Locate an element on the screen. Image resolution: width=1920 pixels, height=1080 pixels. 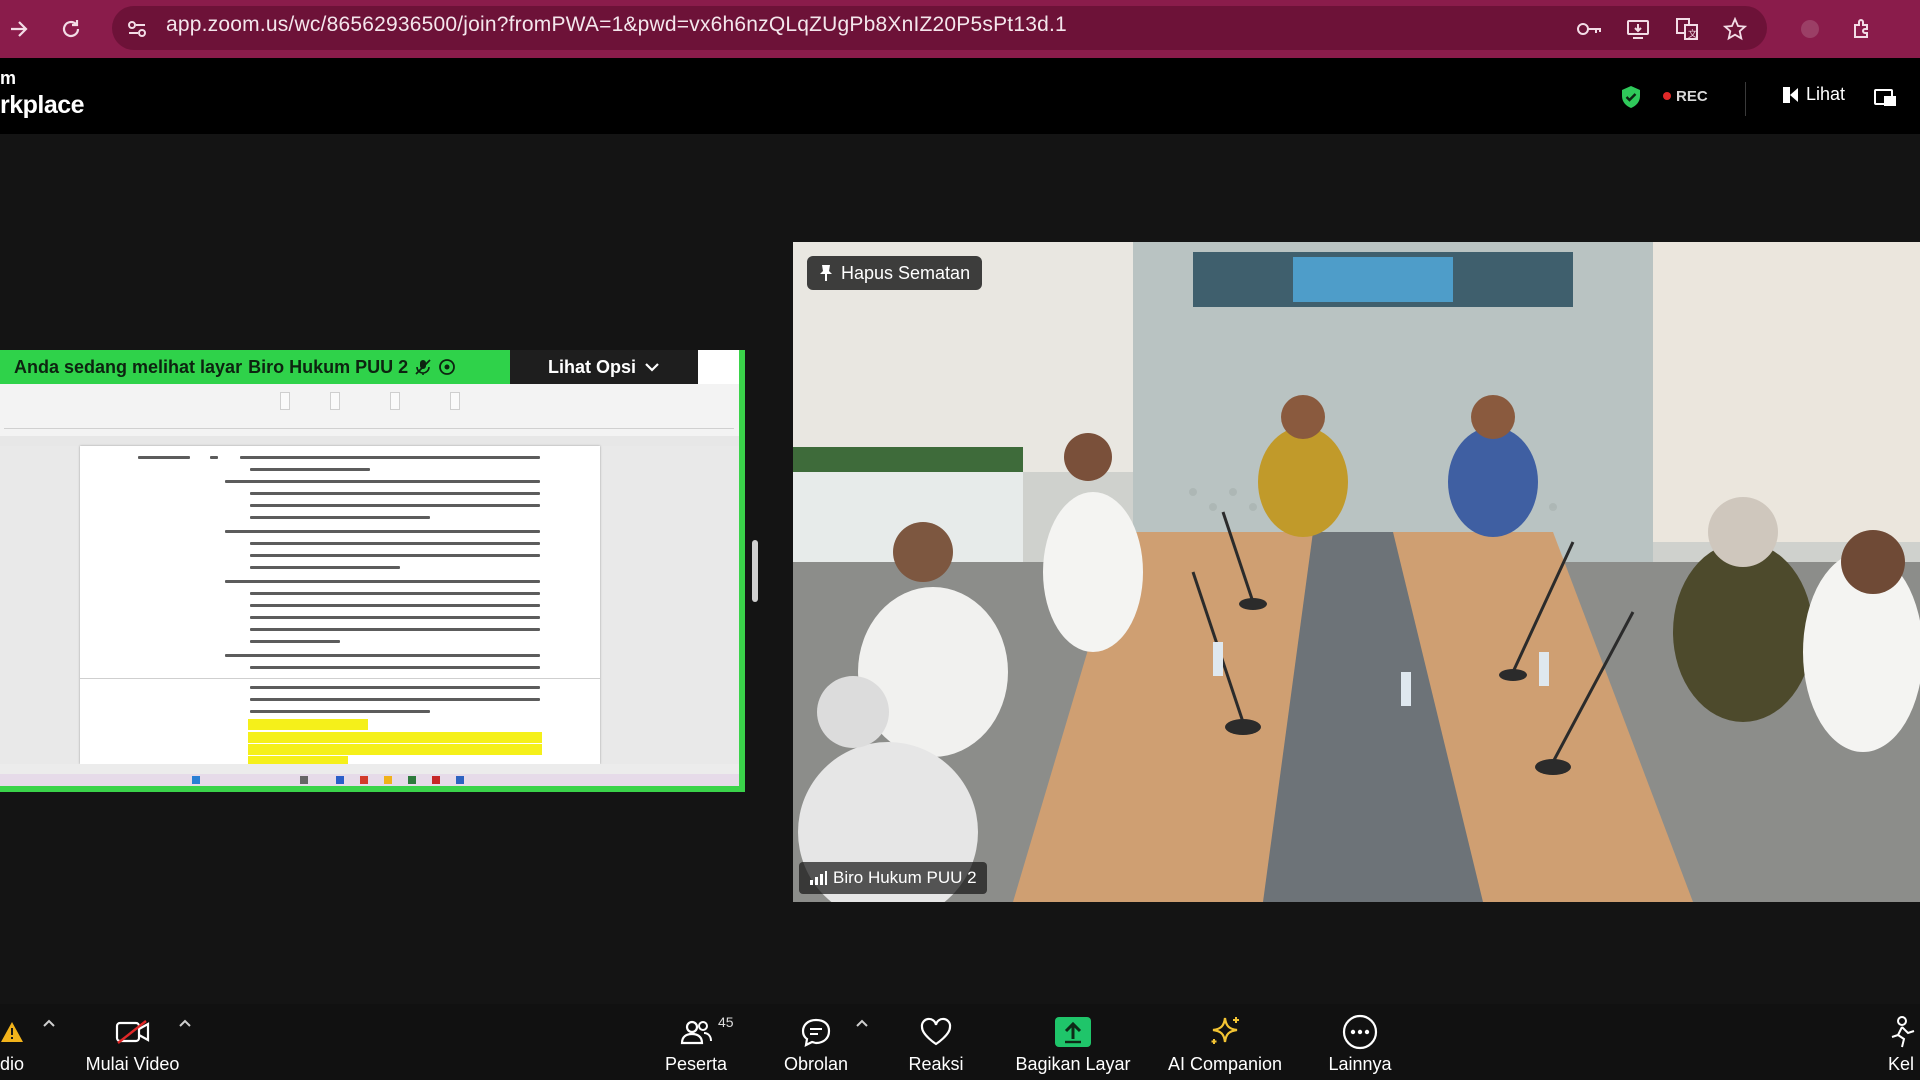
leave-button: Kel is located at coordinates (1904, 1042).